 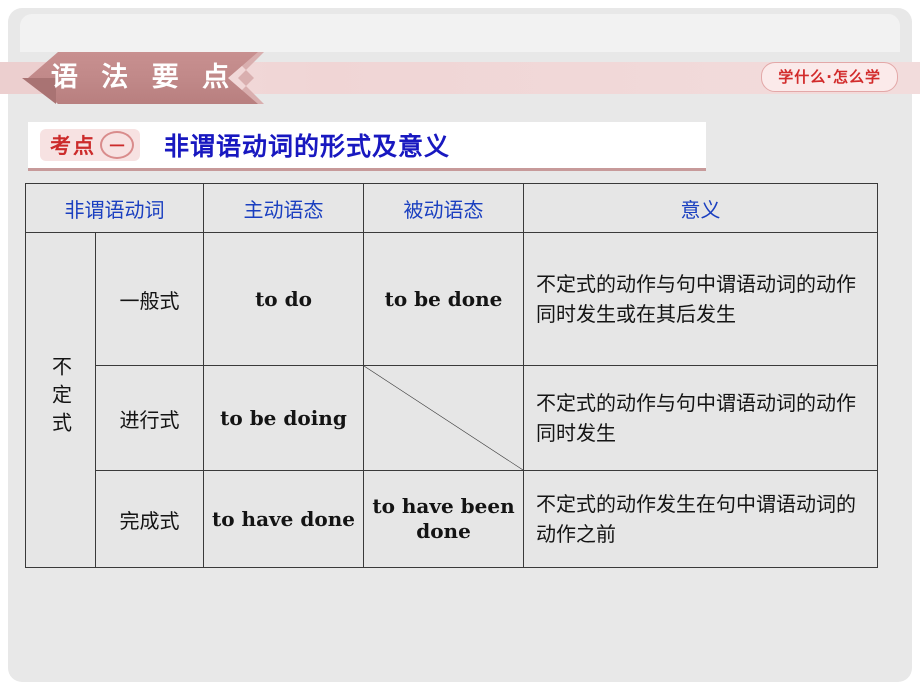 What do you see at coordinates (149, 418) in the screenshot?
I see `row-form-label: 进行式` at bounding box center [149, 418].